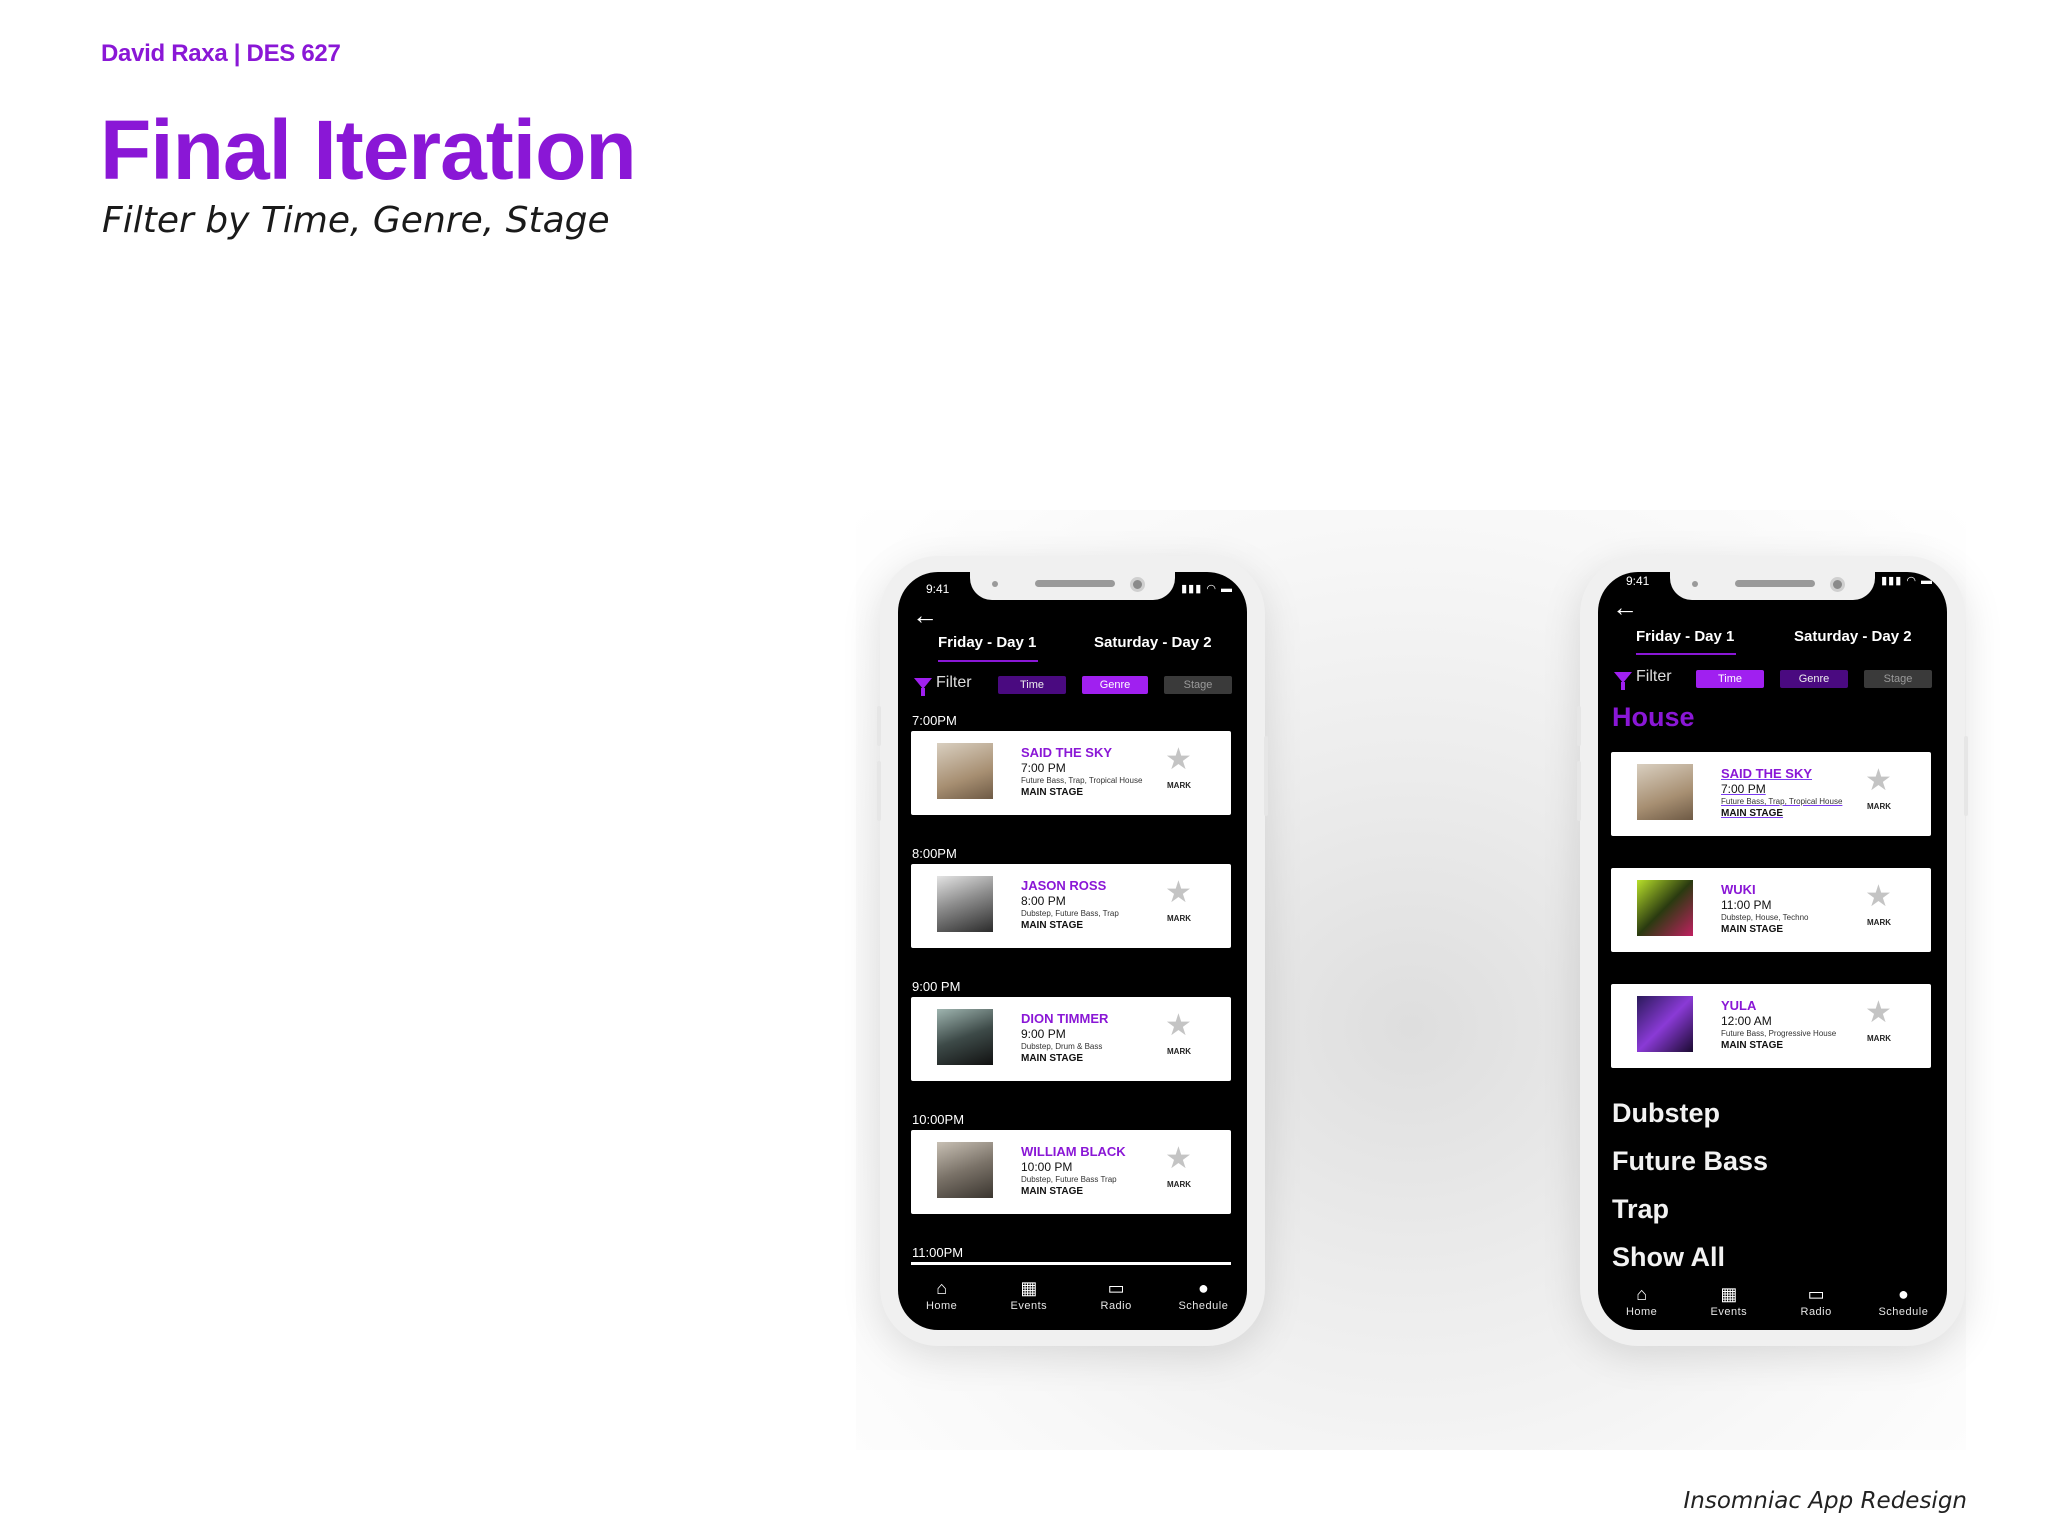  What do you see at coordinates (1666, 1113) in the screenshot?
I see `genre-option-dubstep: Dubstep` at bounding box center [1666, 1113].